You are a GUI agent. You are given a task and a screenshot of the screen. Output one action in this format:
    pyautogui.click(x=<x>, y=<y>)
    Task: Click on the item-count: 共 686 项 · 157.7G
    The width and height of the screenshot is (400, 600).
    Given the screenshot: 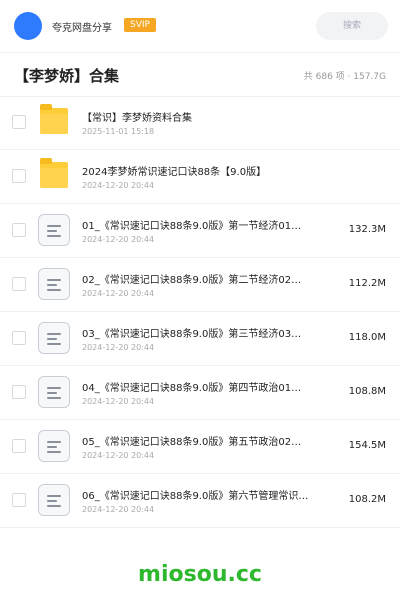 What is the action you would take?
    pyautogui.click(x=344, y=77)
    